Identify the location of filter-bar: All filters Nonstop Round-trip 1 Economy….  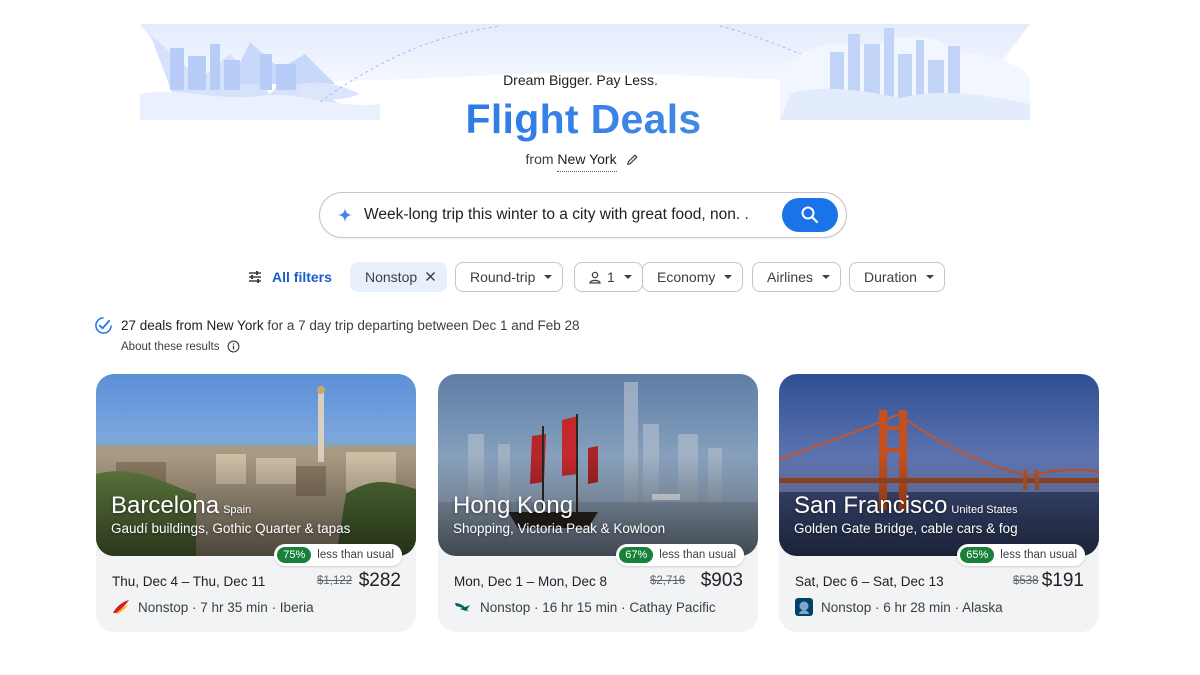
(600, 277).